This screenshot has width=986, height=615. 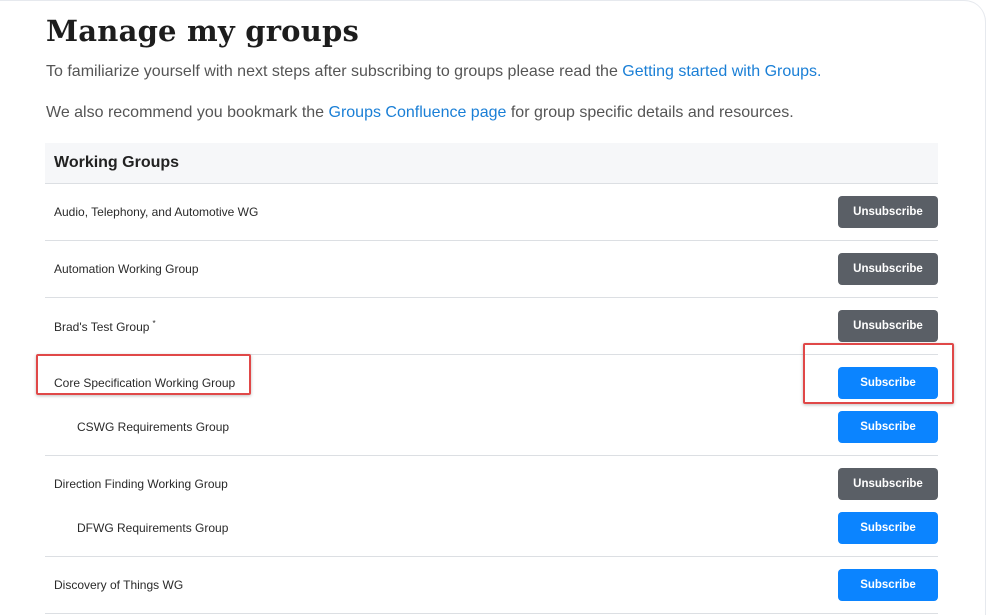 I want to click on group-name: Direction Finding Working Group, so click(x=141, y=484).